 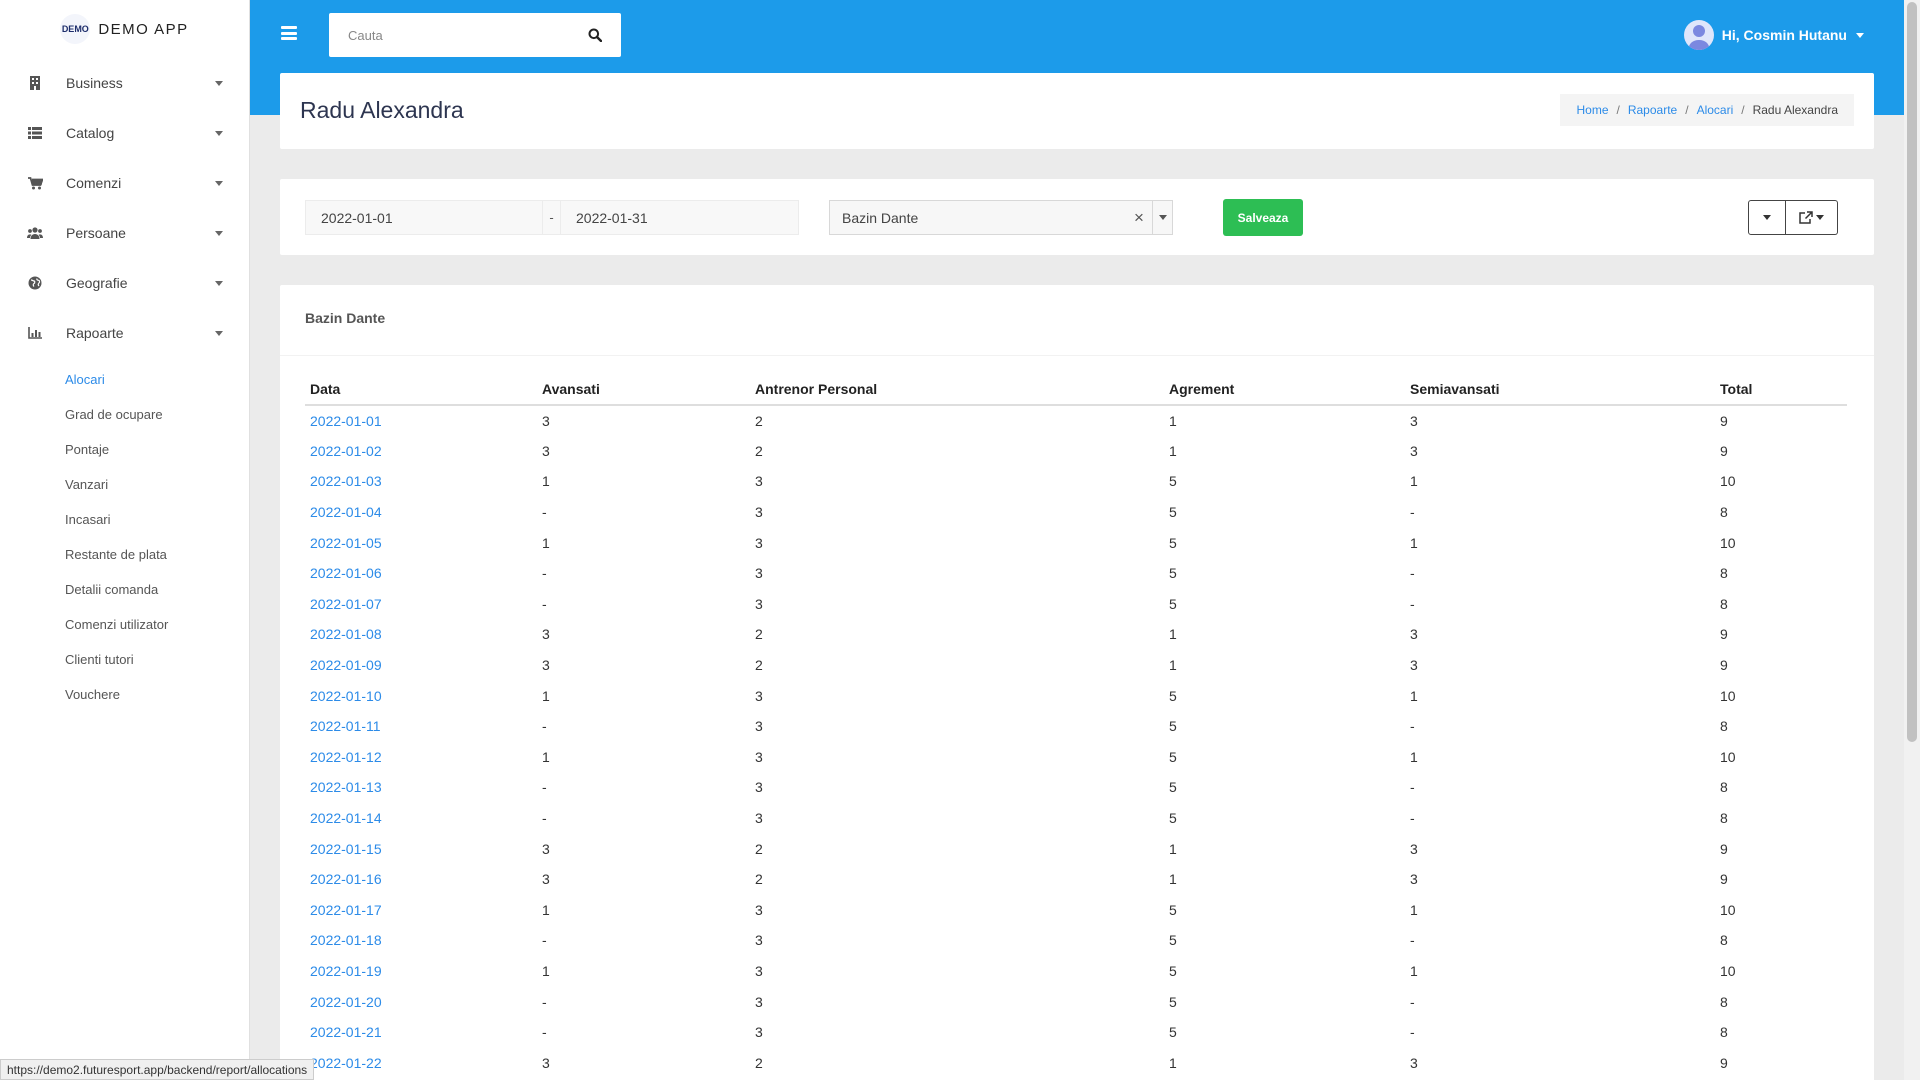 I want to click on sidebar-item-geografie: Geografie, so click(x=124, y=283).